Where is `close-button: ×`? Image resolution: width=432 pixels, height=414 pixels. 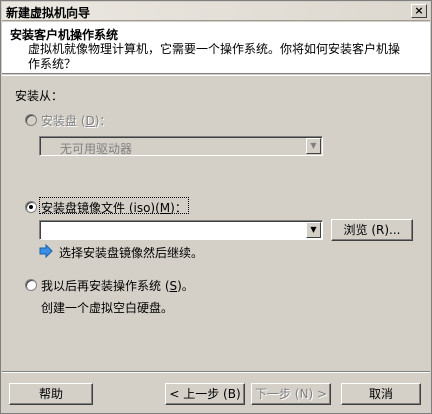
close-button: × is located at coordinates (419, 11).